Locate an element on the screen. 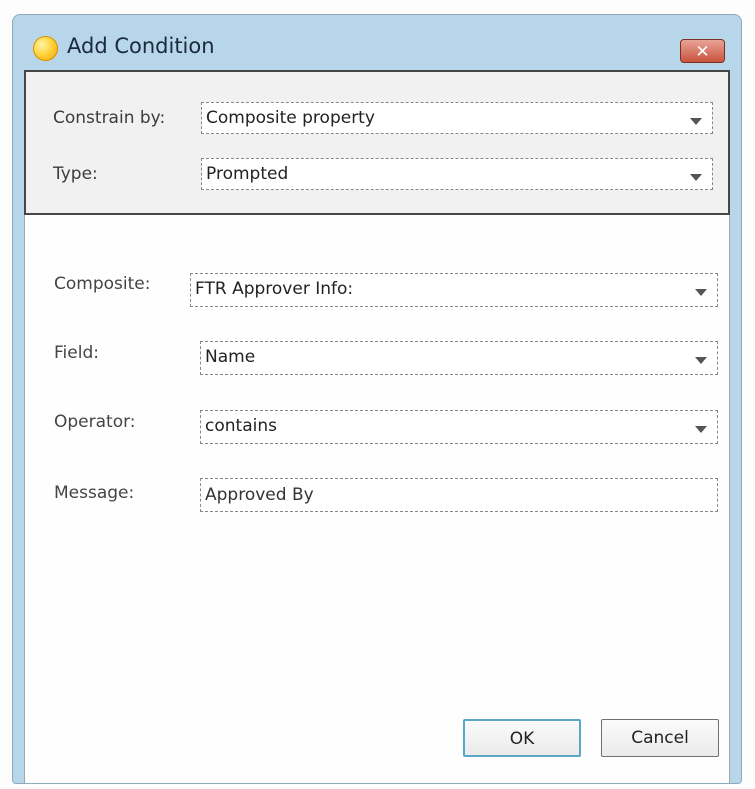 This screenshot has height=789, width=755. composite-value: FTR Approver Info: is located at coordinates (274, 289).